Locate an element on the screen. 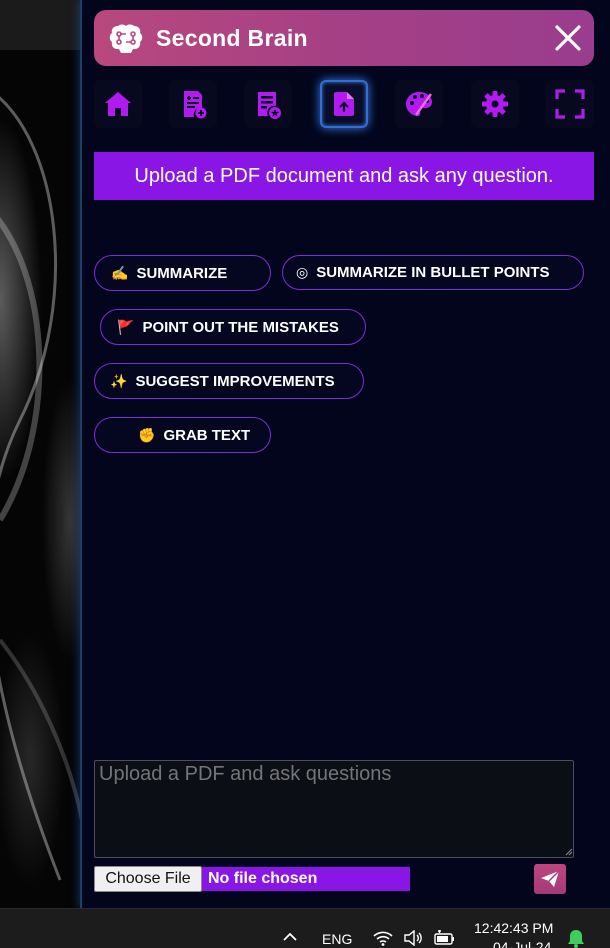 The width and height of the screenshot is (610, 948). clock-time: 12:42:43 PM is located at coordinates (513, 928).